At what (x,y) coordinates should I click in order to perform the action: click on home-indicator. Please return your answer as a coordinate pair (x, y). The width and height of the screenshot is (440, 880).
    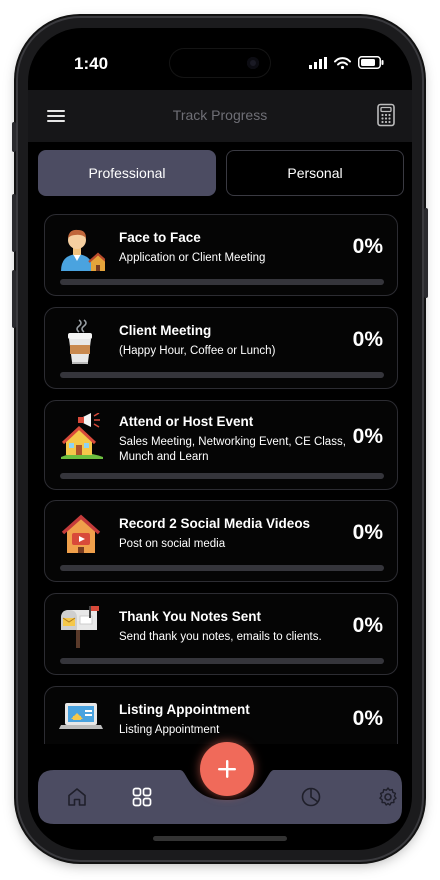
    Looking at the image, I should click on (220, 838).